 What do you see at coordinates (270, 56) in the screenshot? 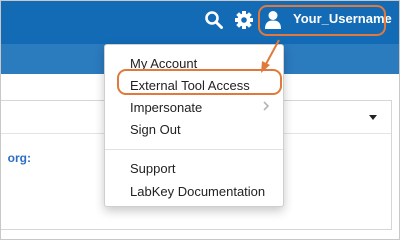
I see `annotation-arrow` at bounding box center [270, 56].